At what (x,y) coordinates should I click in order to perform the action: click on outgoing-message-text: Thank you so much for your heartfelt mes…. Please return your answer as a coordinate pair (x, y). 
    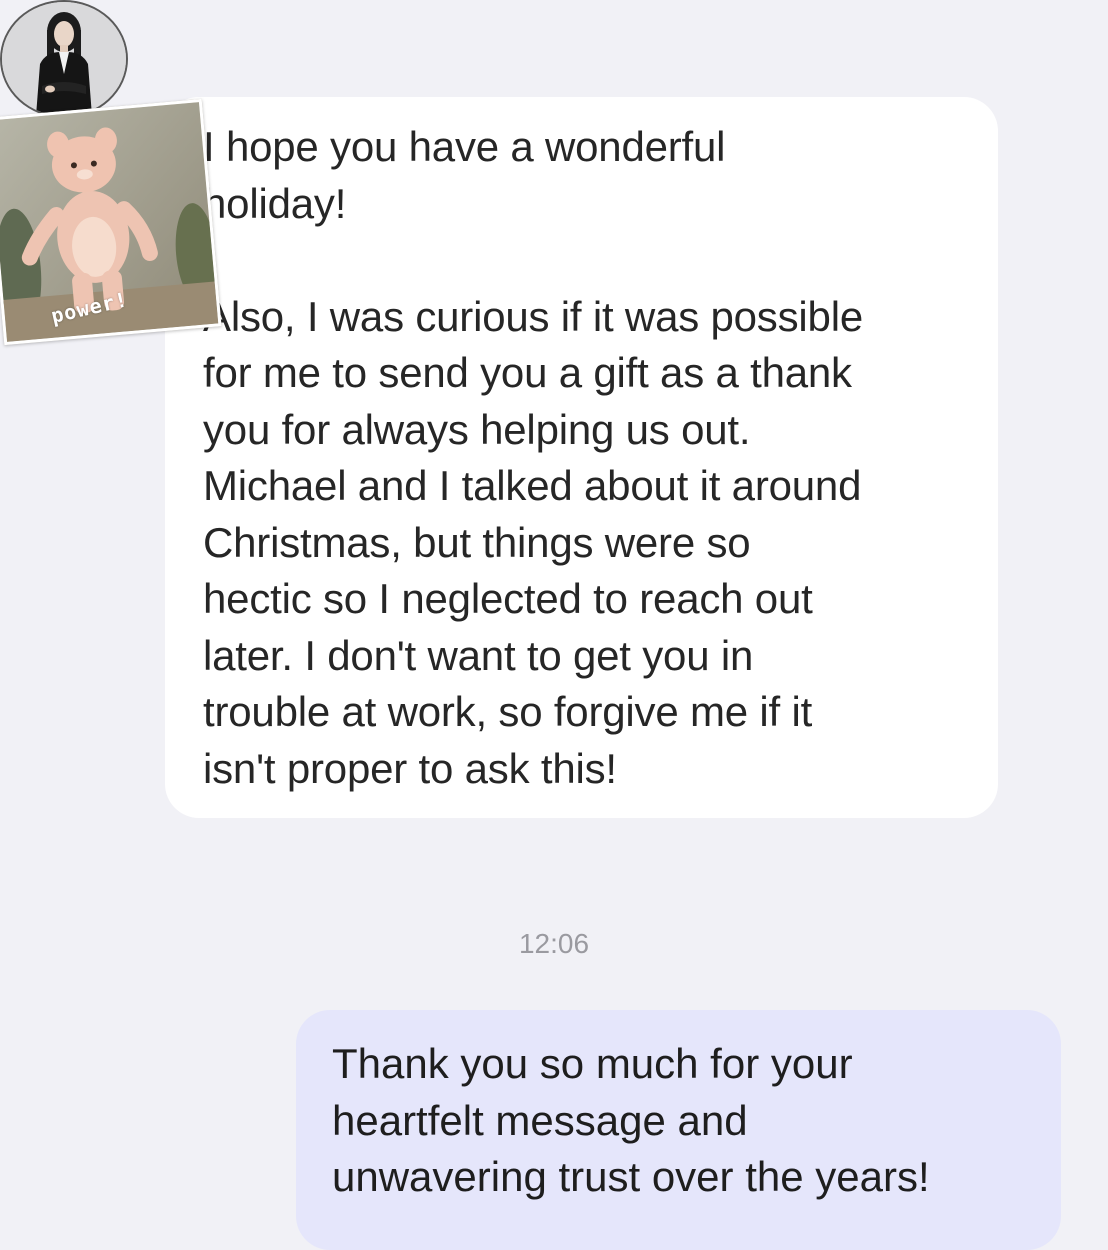
    Looking at the image, I should click on (631, 1120).